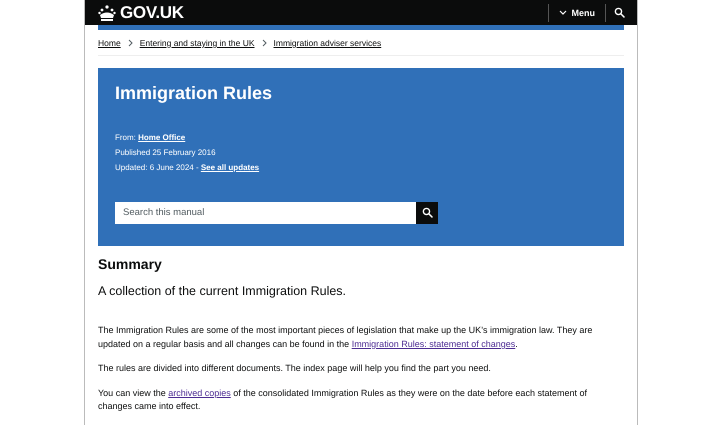  I want to click on page-title: Immigration Rules, so click(194, 93).